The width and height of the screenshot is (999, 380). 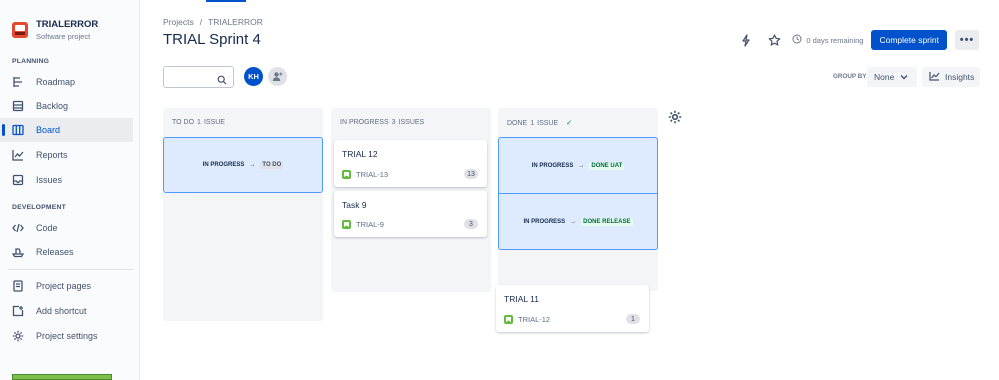 I want to click on project-type: Software project, so click(x=63, y=36).